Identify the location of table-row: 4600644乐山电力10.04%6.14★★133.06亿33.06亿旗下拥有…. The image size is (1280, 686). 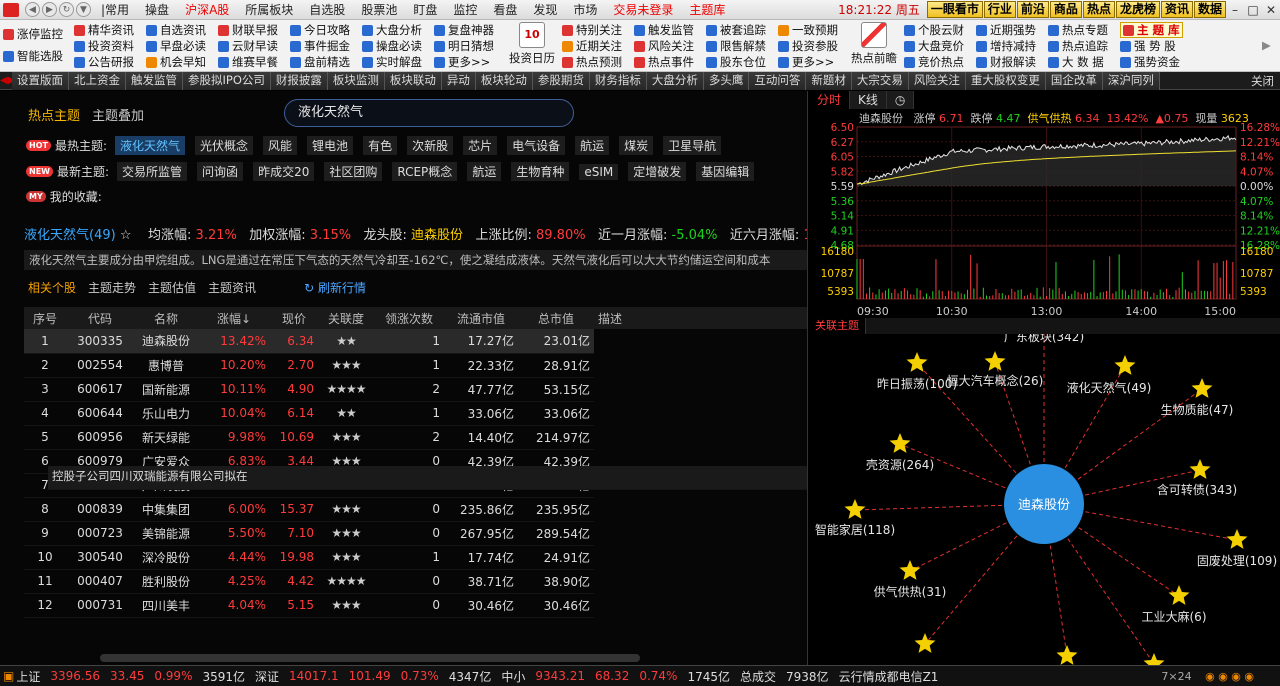
(415, 445).